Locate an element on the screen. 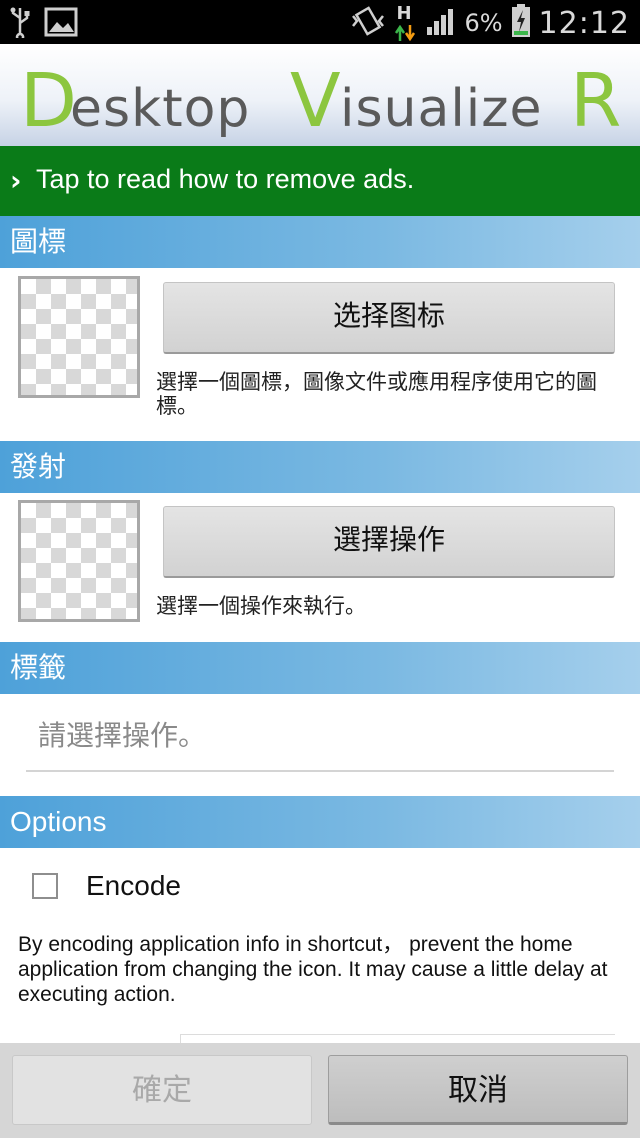 The image size is (640, 1138). encode-checkbox is located at coordinates (45, 886).